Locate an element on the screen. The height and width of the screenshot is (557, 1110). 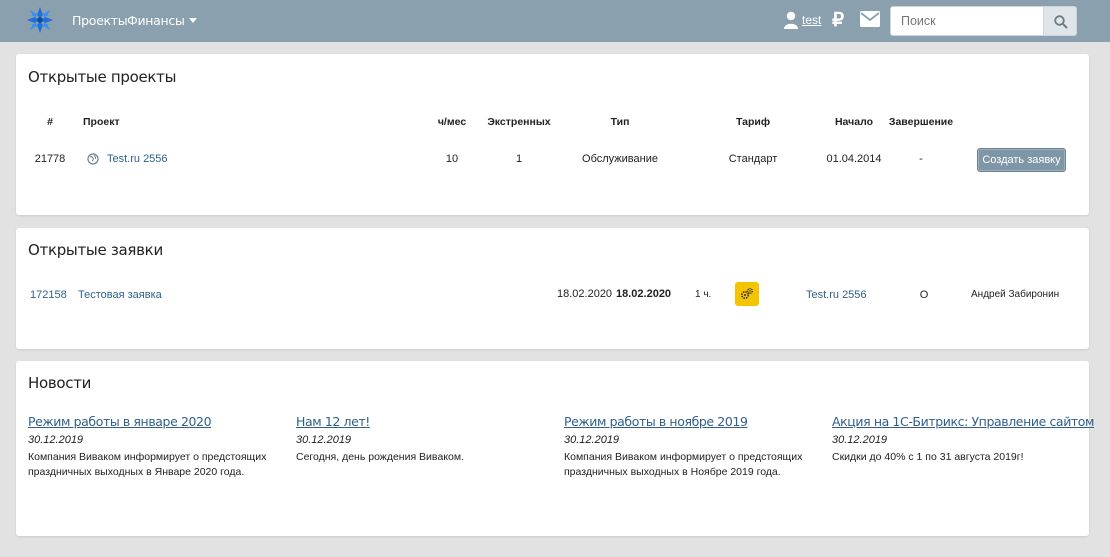
nav-finance-dropdown: Финансы is located at coordinates (162, 20).